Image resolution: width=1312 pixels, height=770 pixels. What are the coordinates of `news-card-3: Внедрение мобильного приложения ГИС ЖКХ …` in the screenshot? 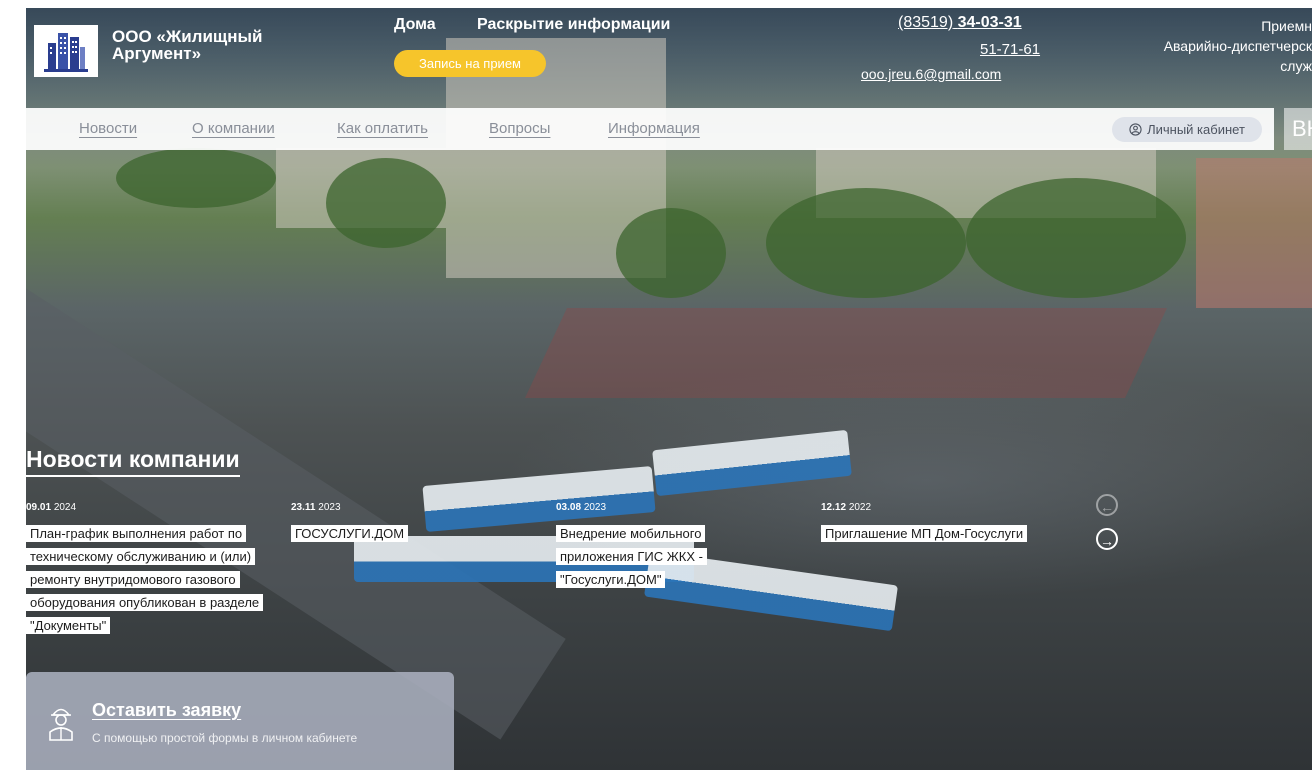 It's located at (646, 556).